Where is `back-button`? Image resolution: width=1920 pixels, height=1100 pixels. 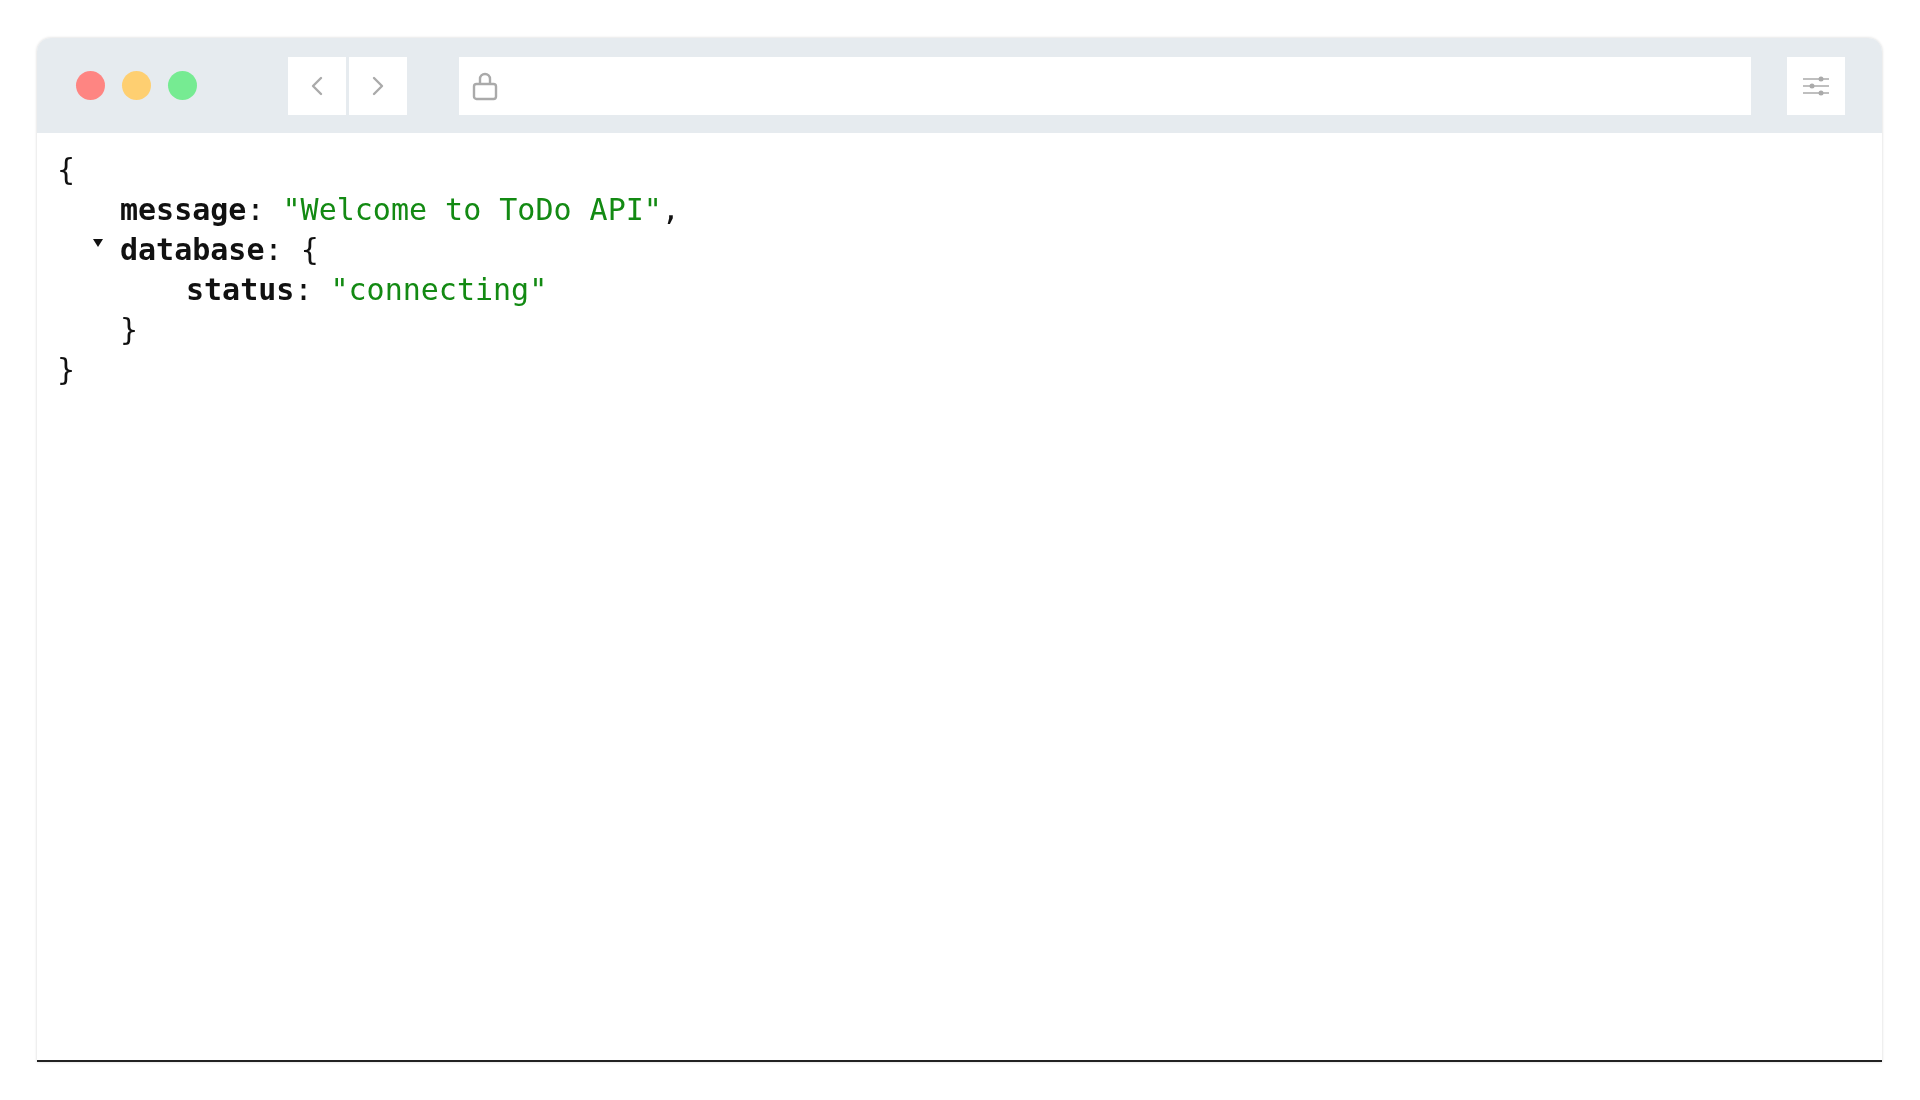 back-button is located at coordinates (317, 85).